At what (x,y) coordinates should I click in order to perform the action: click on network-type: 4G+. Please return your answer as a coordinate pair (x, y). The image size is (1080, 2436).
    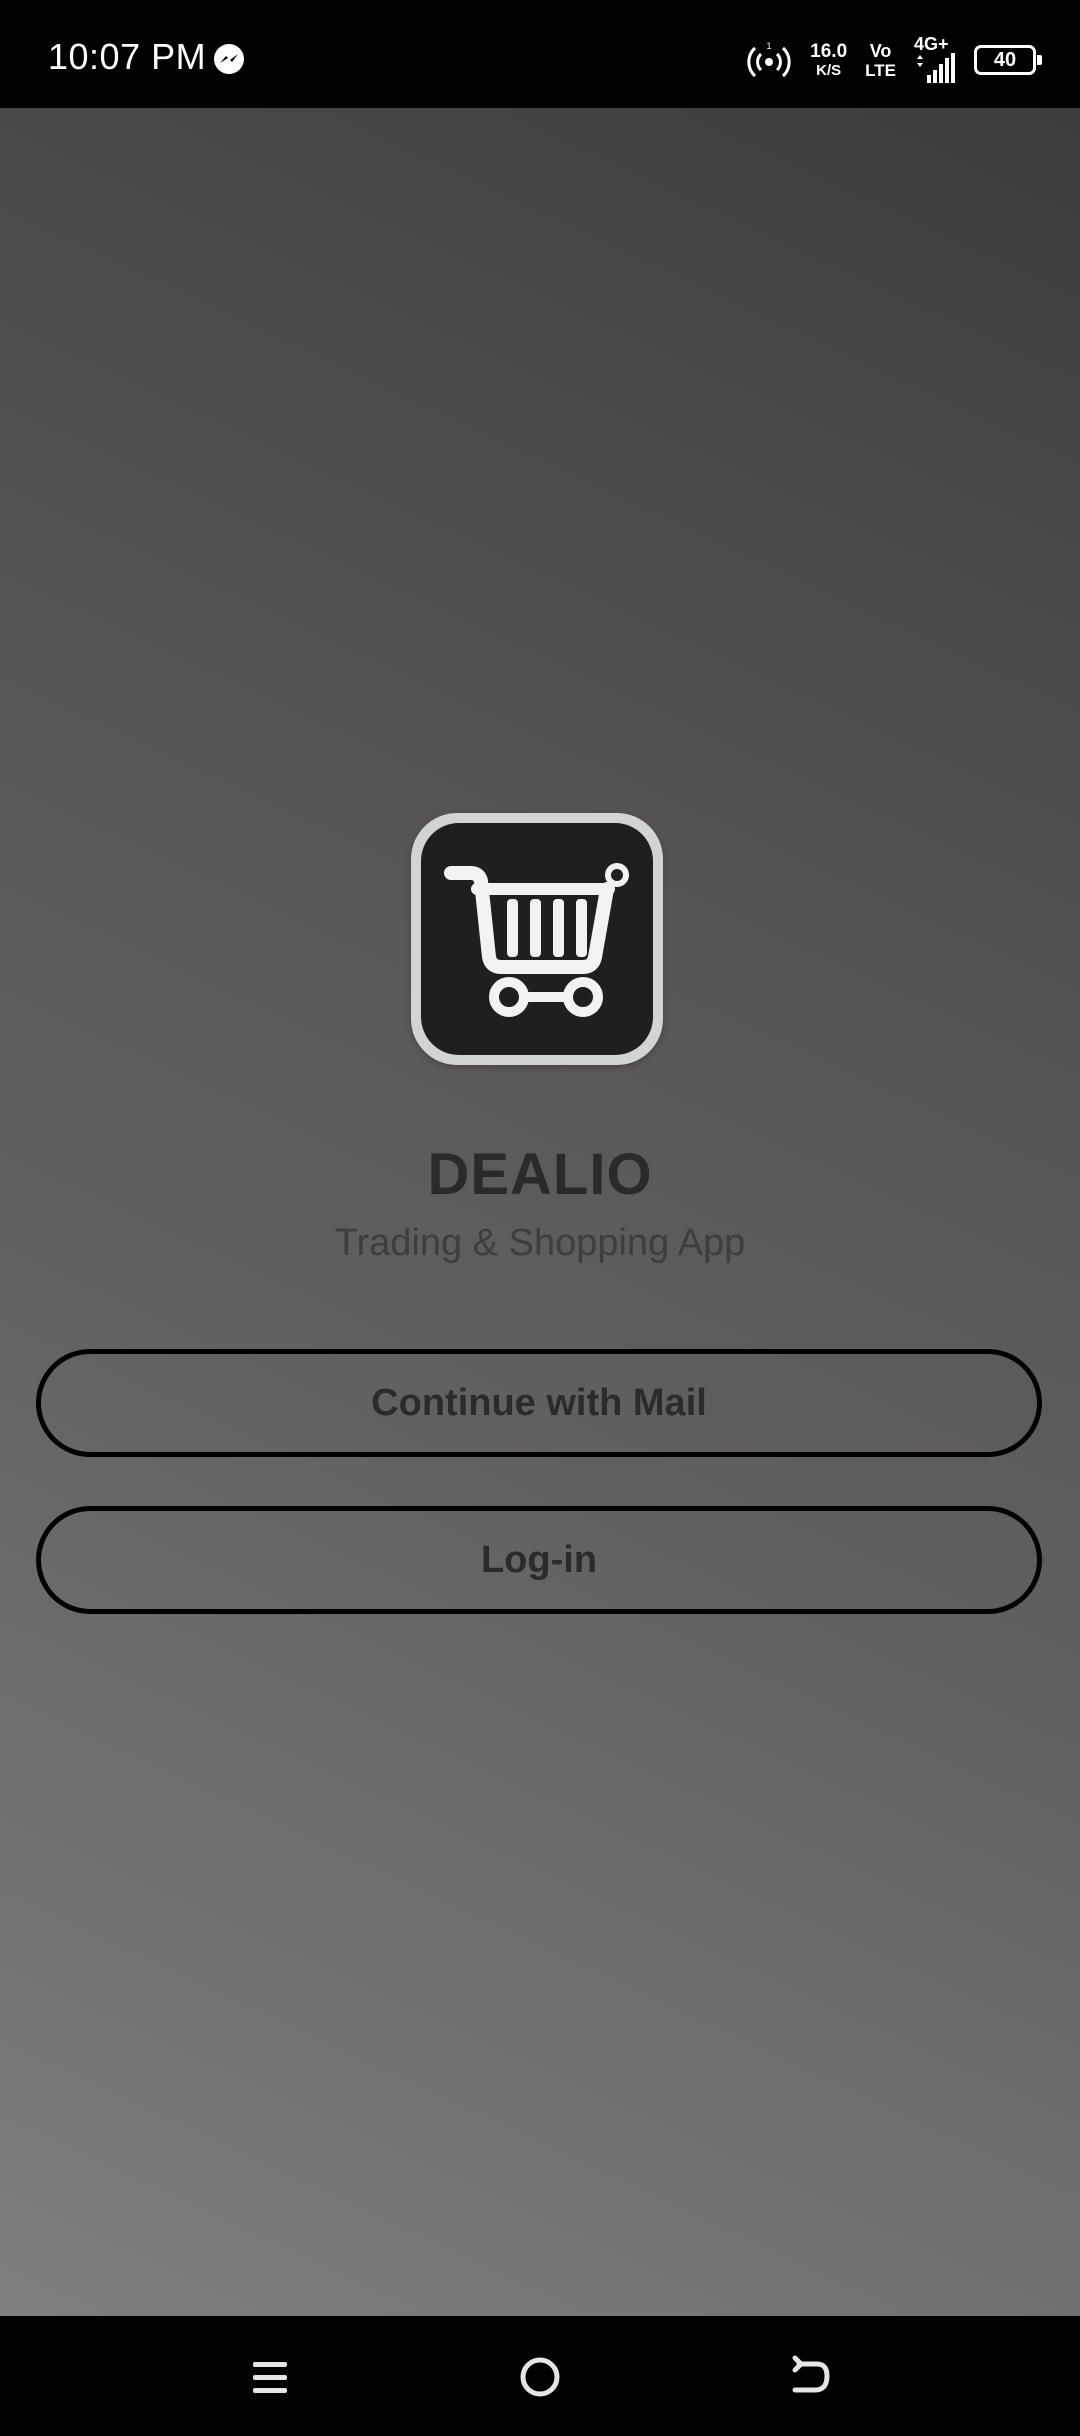
    Looking at the image, I should click on (931, 44).